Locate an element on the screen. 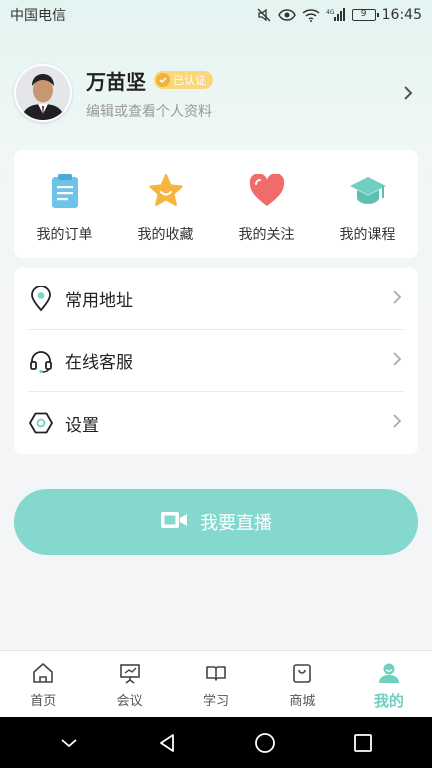 The width and height of the screenshot is (432, 768). user-icon is located at coordinates (389, 673).